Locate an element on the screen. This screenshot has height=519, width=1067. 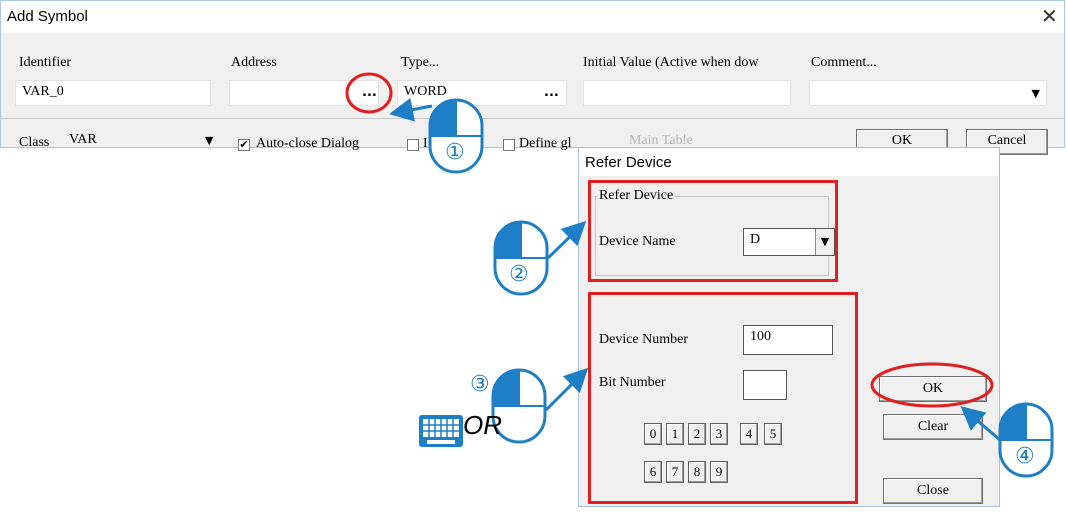
step-1-label: ① is located at coordinates (455, 152).